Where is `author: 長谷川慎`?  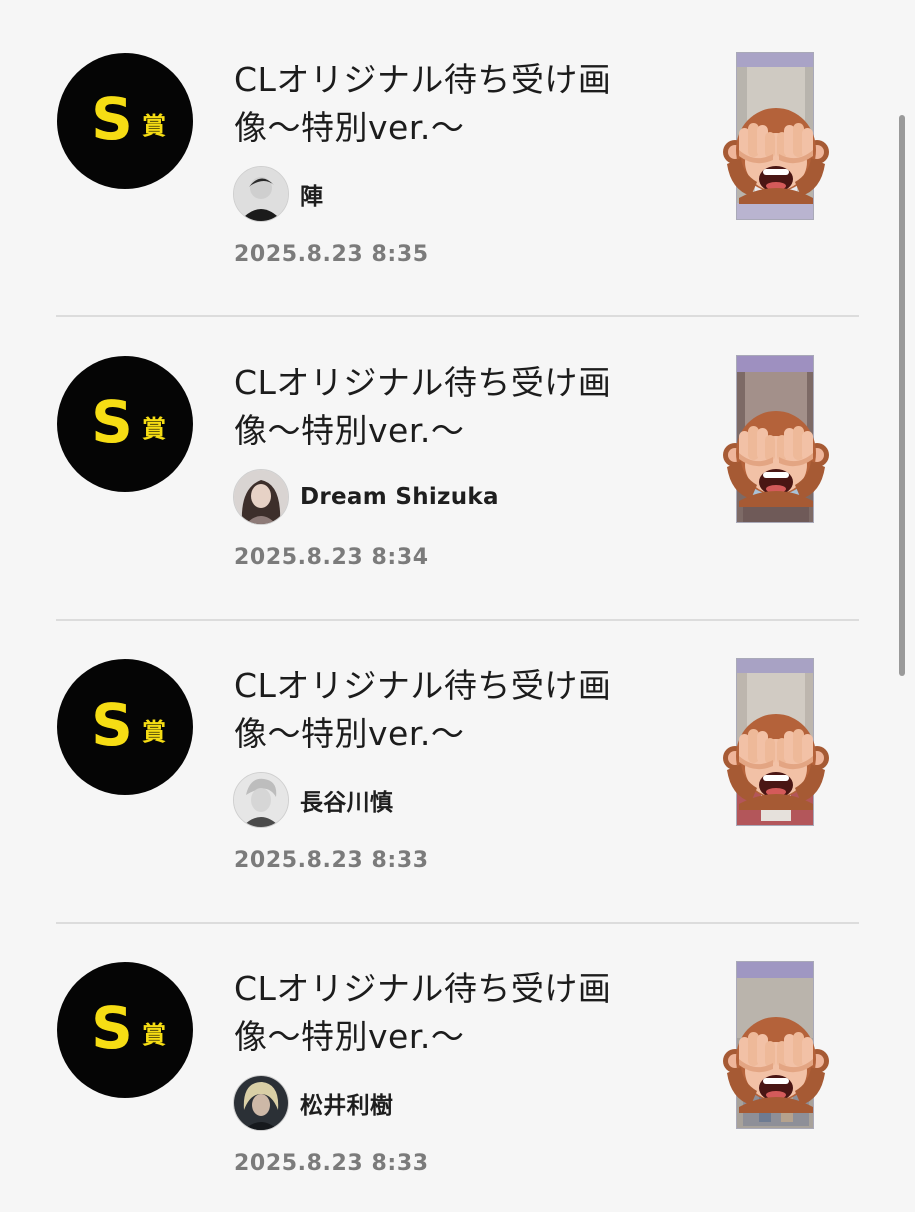
author: 長谷川慎 is located at coordinates (313, 800).